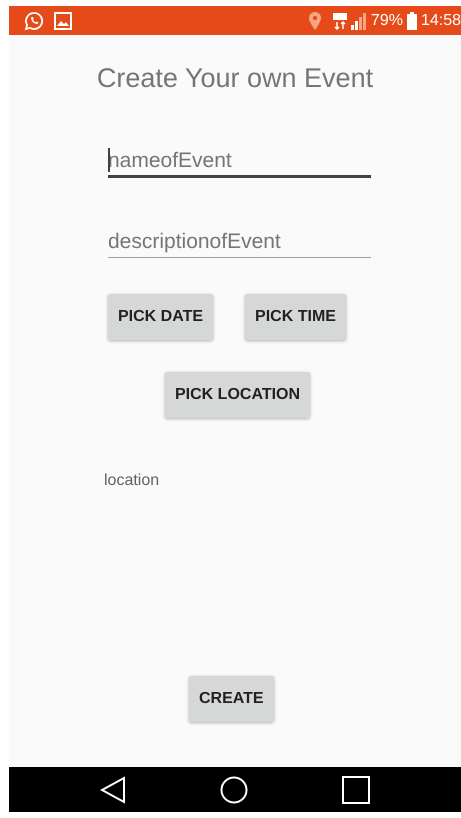 Image resolution: width=461 pixels, height=818 pixels. What do you see at coordinates (314, 21) in the screenshot?
I see `location-pin-icon` at bounding box center [314, 21].